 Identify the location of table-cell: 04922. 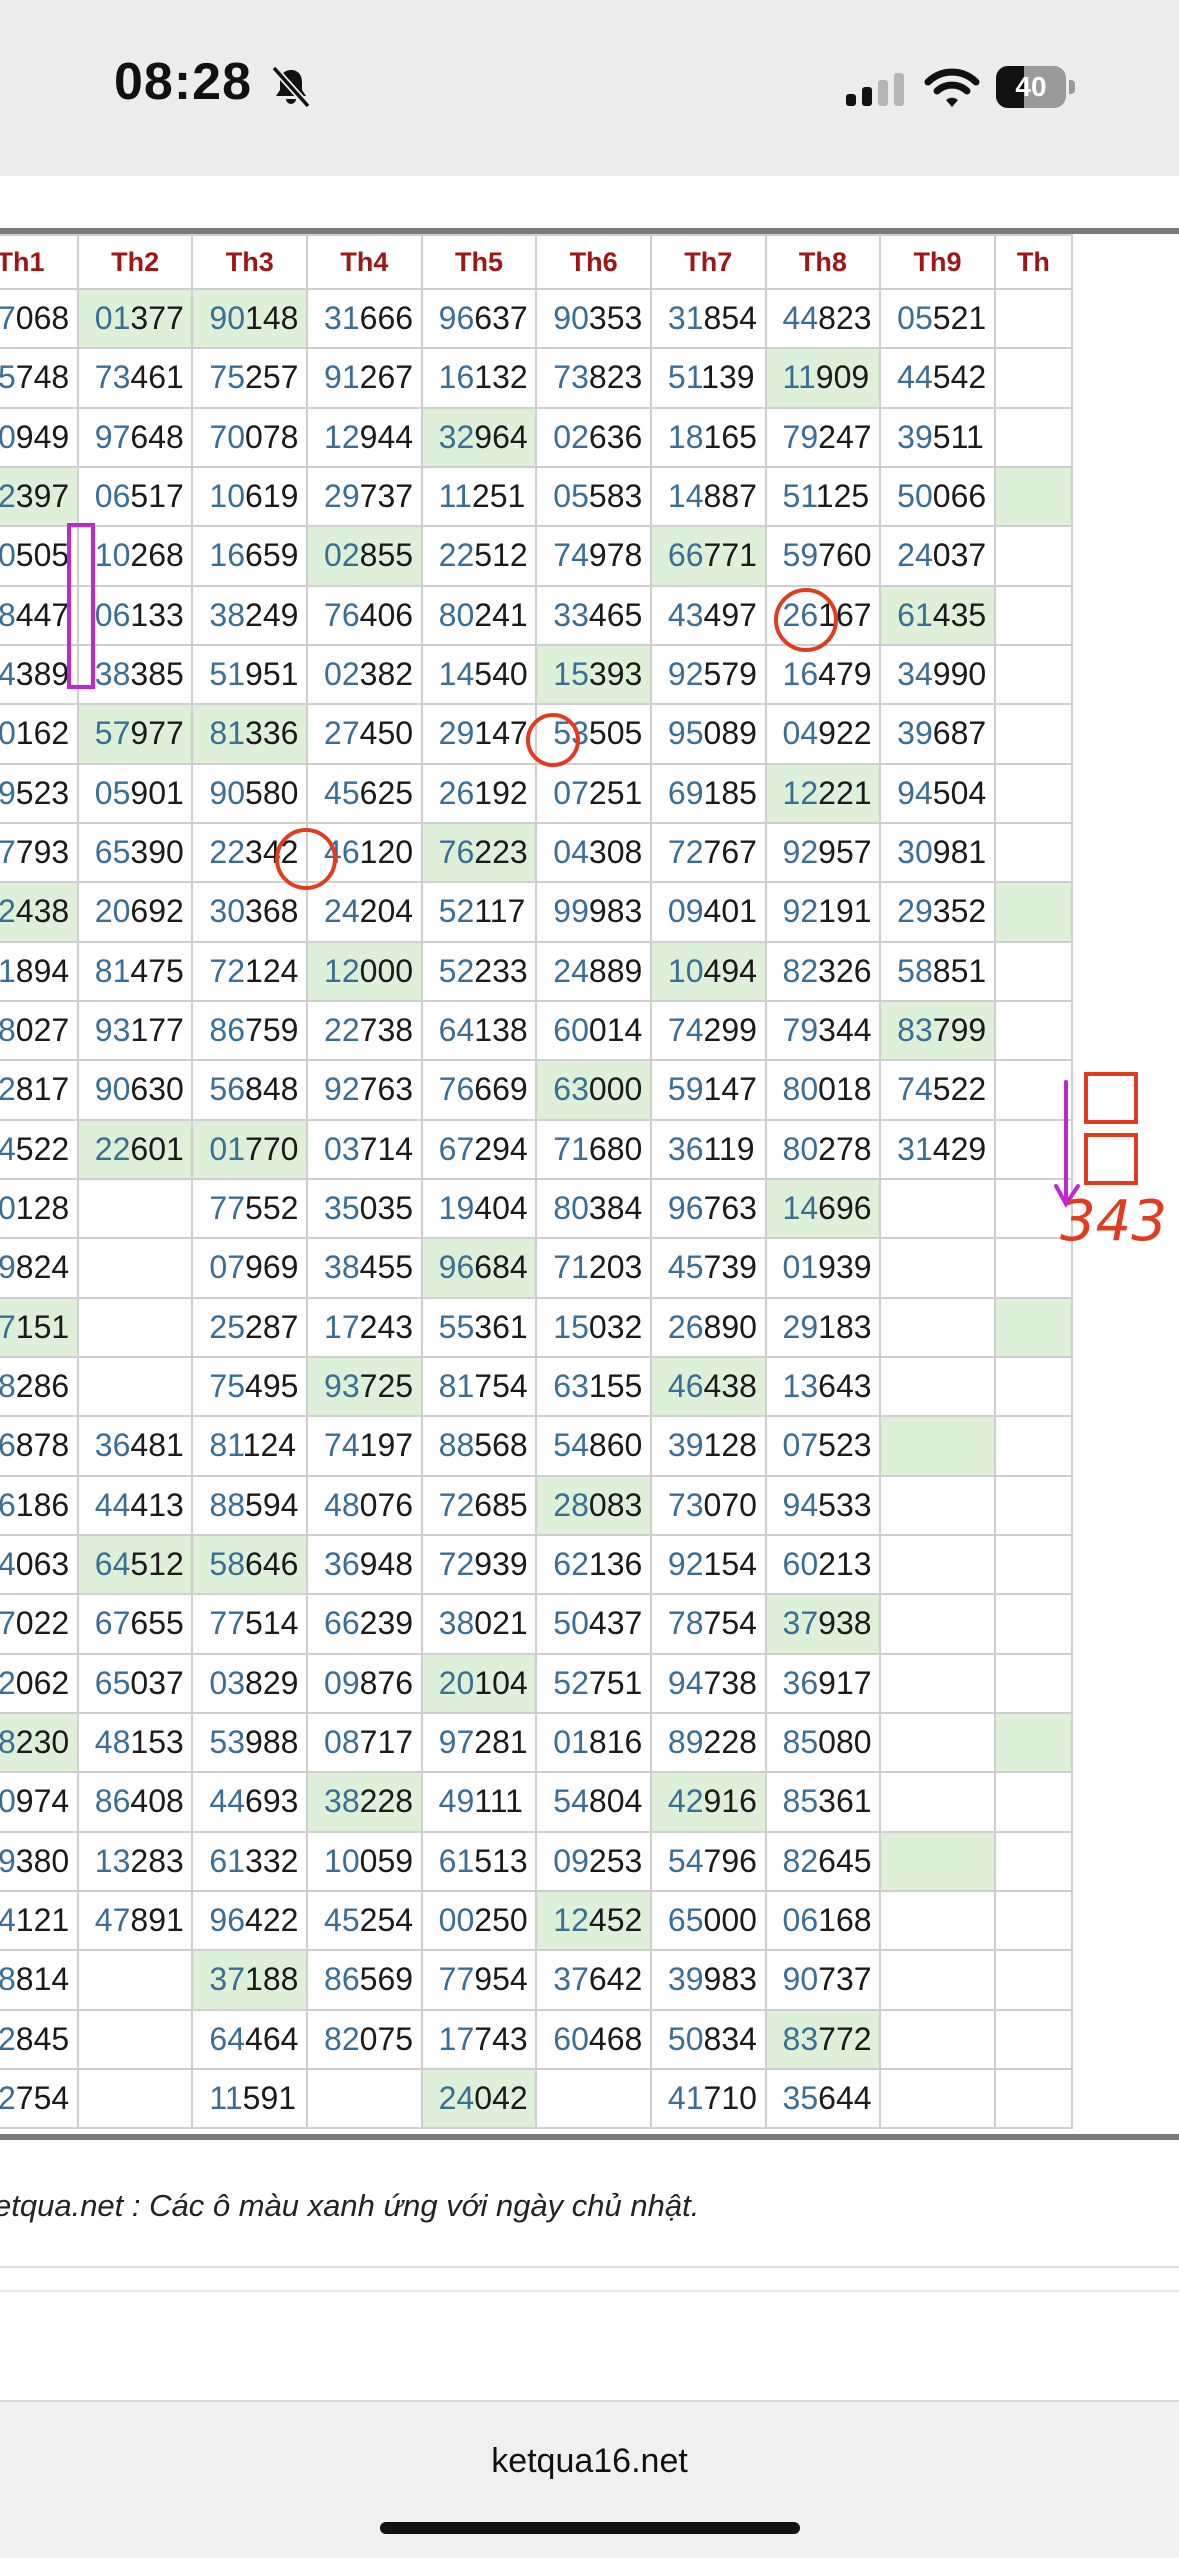
(823, 734).